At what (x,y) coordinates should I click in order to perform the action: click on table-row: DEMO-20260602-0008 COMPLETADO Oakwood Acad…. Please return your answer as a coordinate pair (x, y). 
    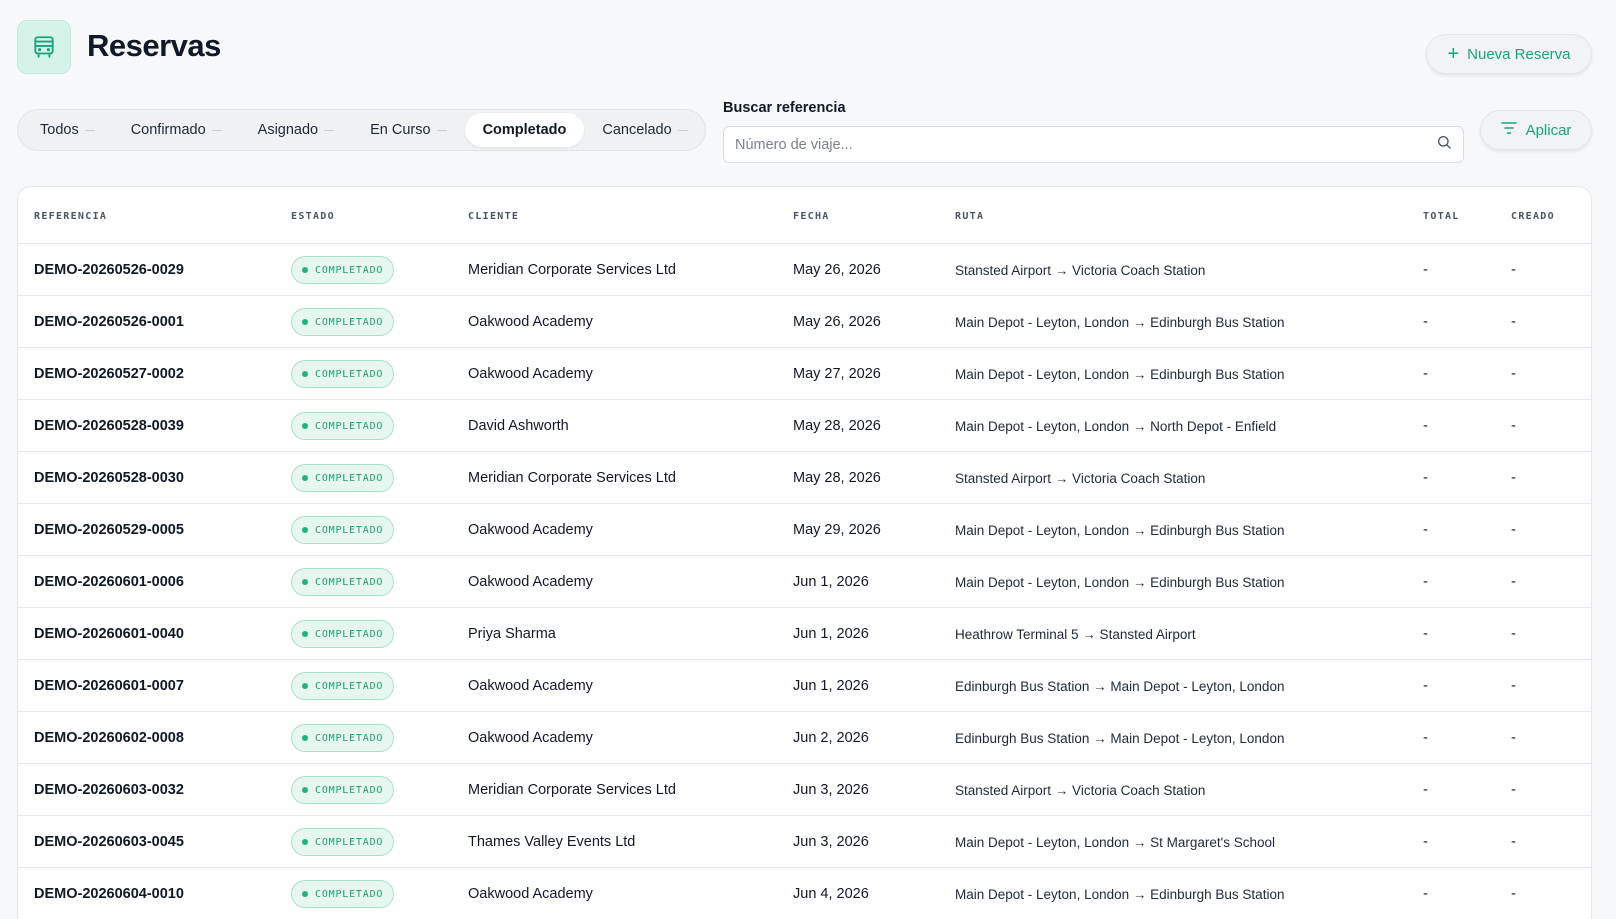
    Looking at the image, I should click on (804, 738).